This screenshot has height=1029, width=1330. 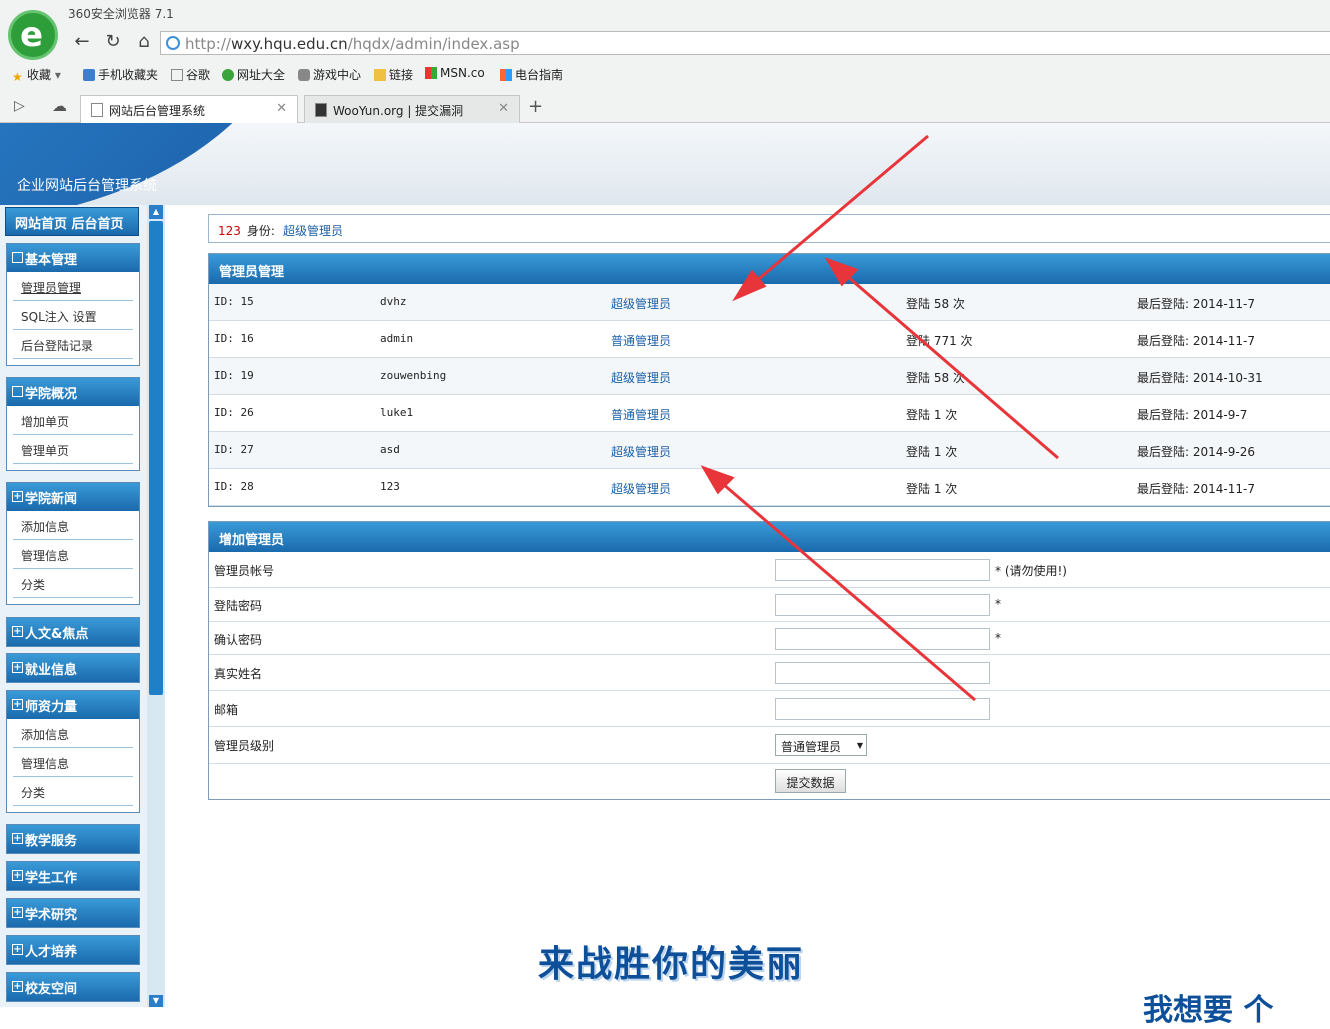 I want to click on sidebar-group: + 学术研究, so click(x=73, y=913).